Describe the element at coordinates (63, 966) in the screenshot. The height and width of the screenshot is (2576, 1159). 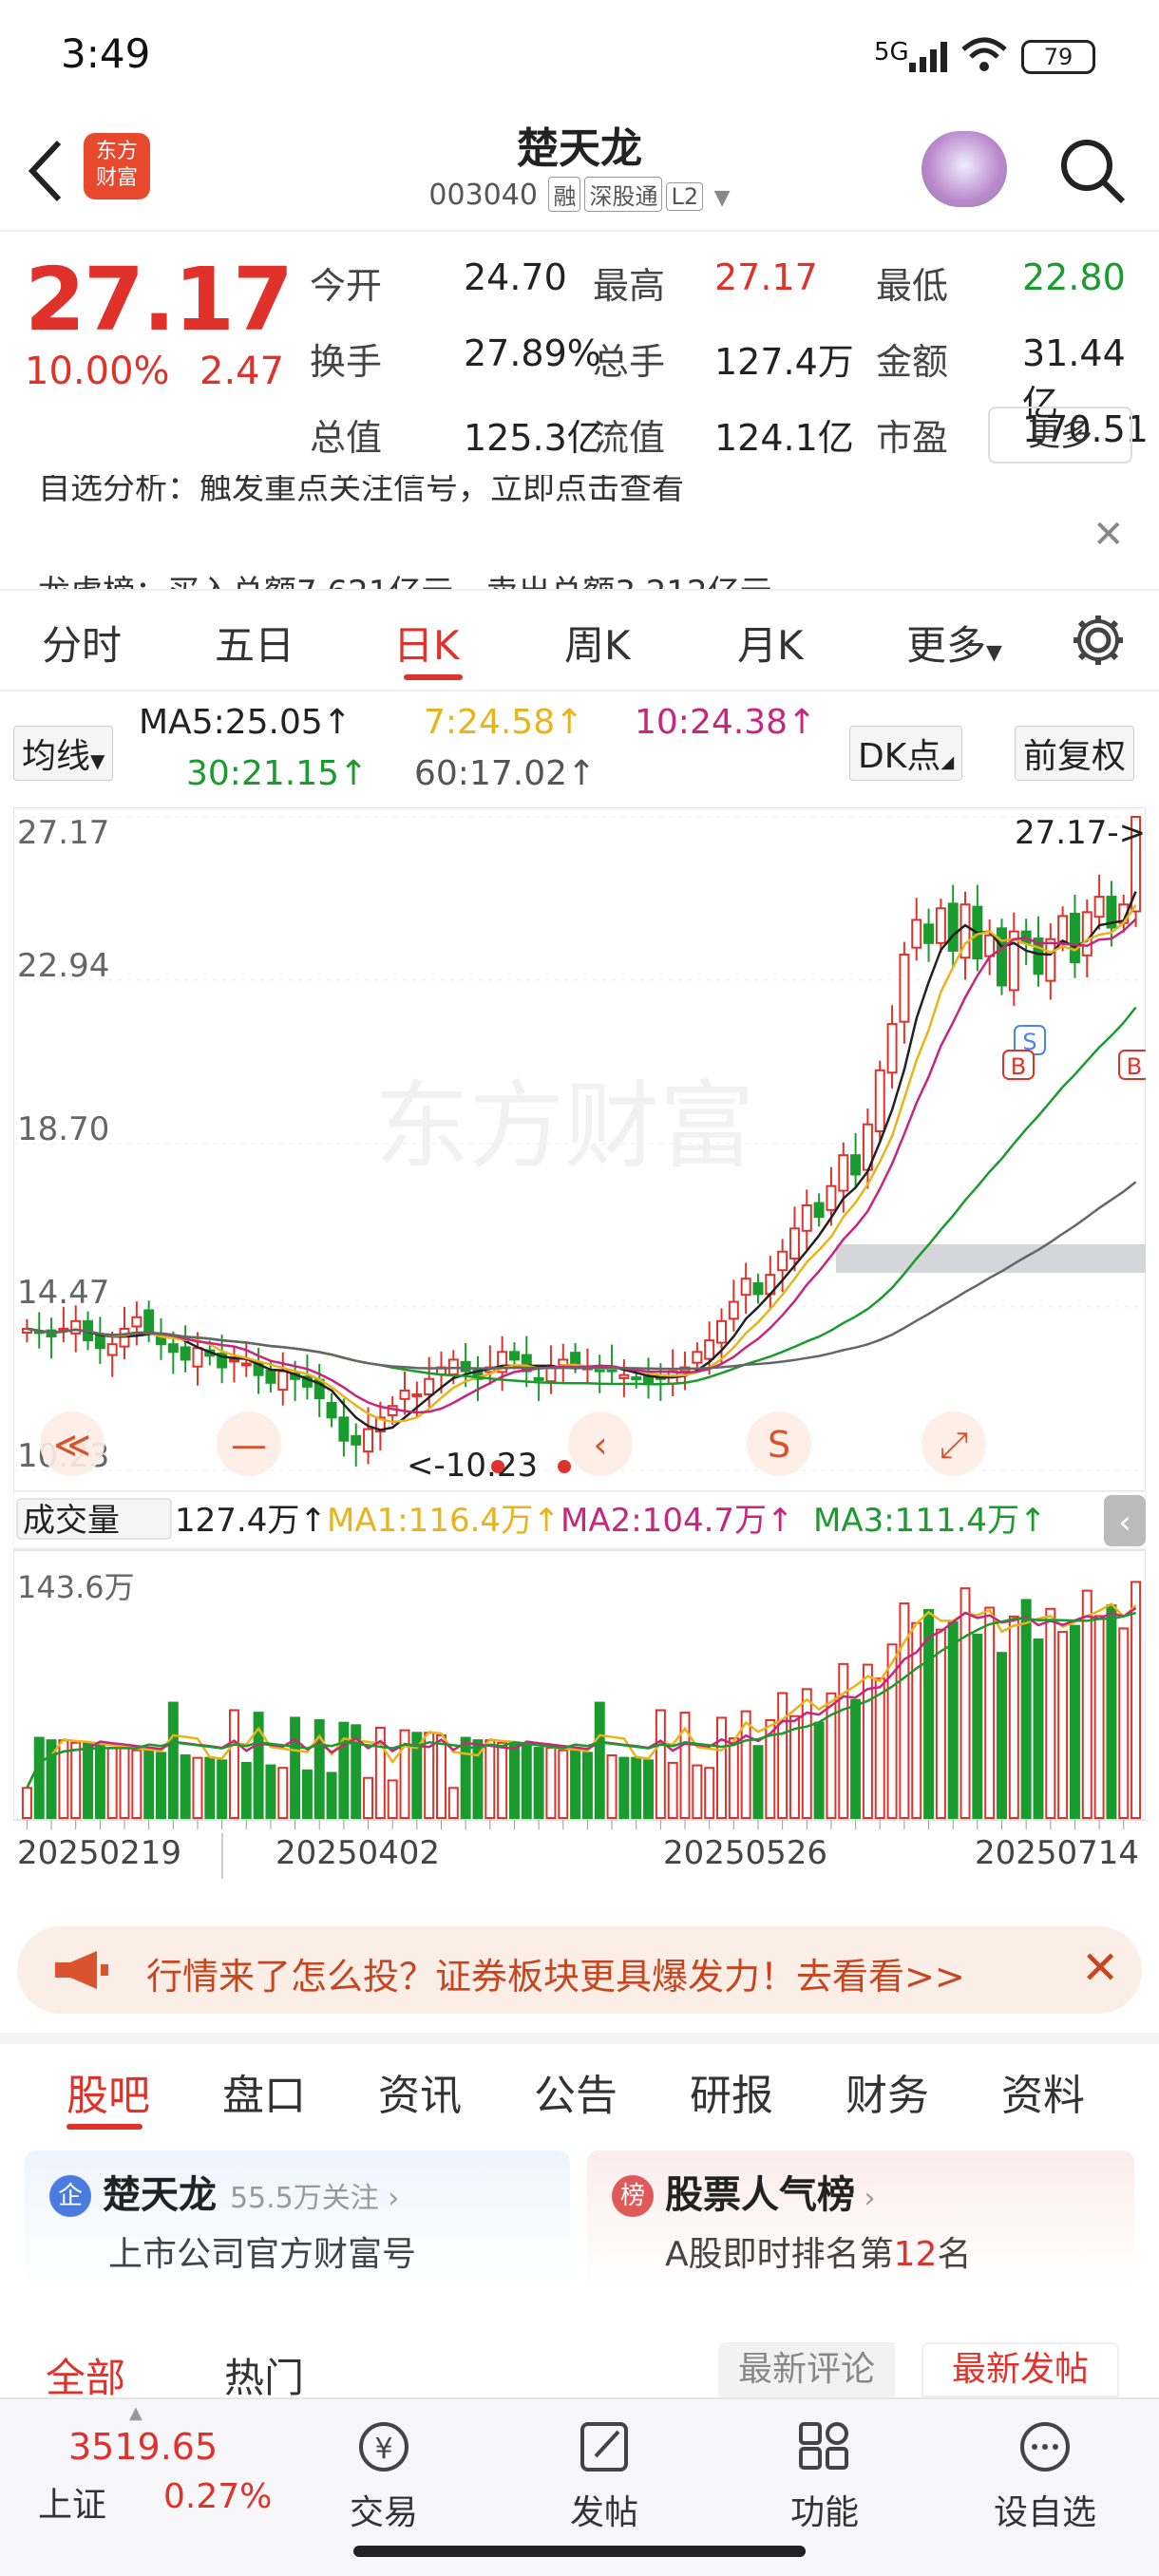
I see `price-tick-label: 22.94` at that location.